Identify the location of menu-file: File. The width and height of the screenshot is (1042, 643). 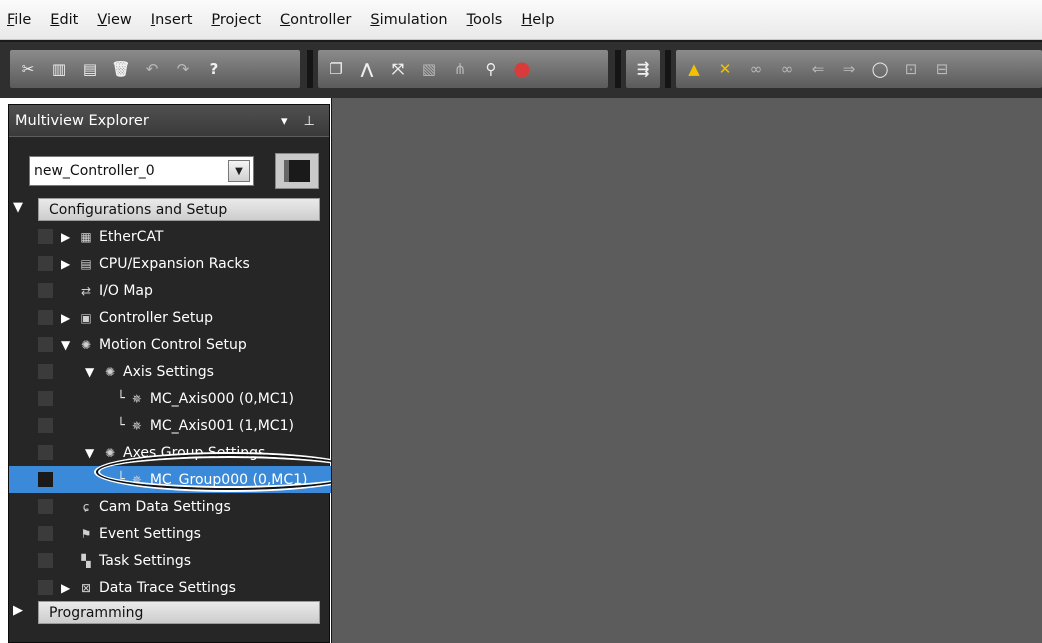
(19, 20).